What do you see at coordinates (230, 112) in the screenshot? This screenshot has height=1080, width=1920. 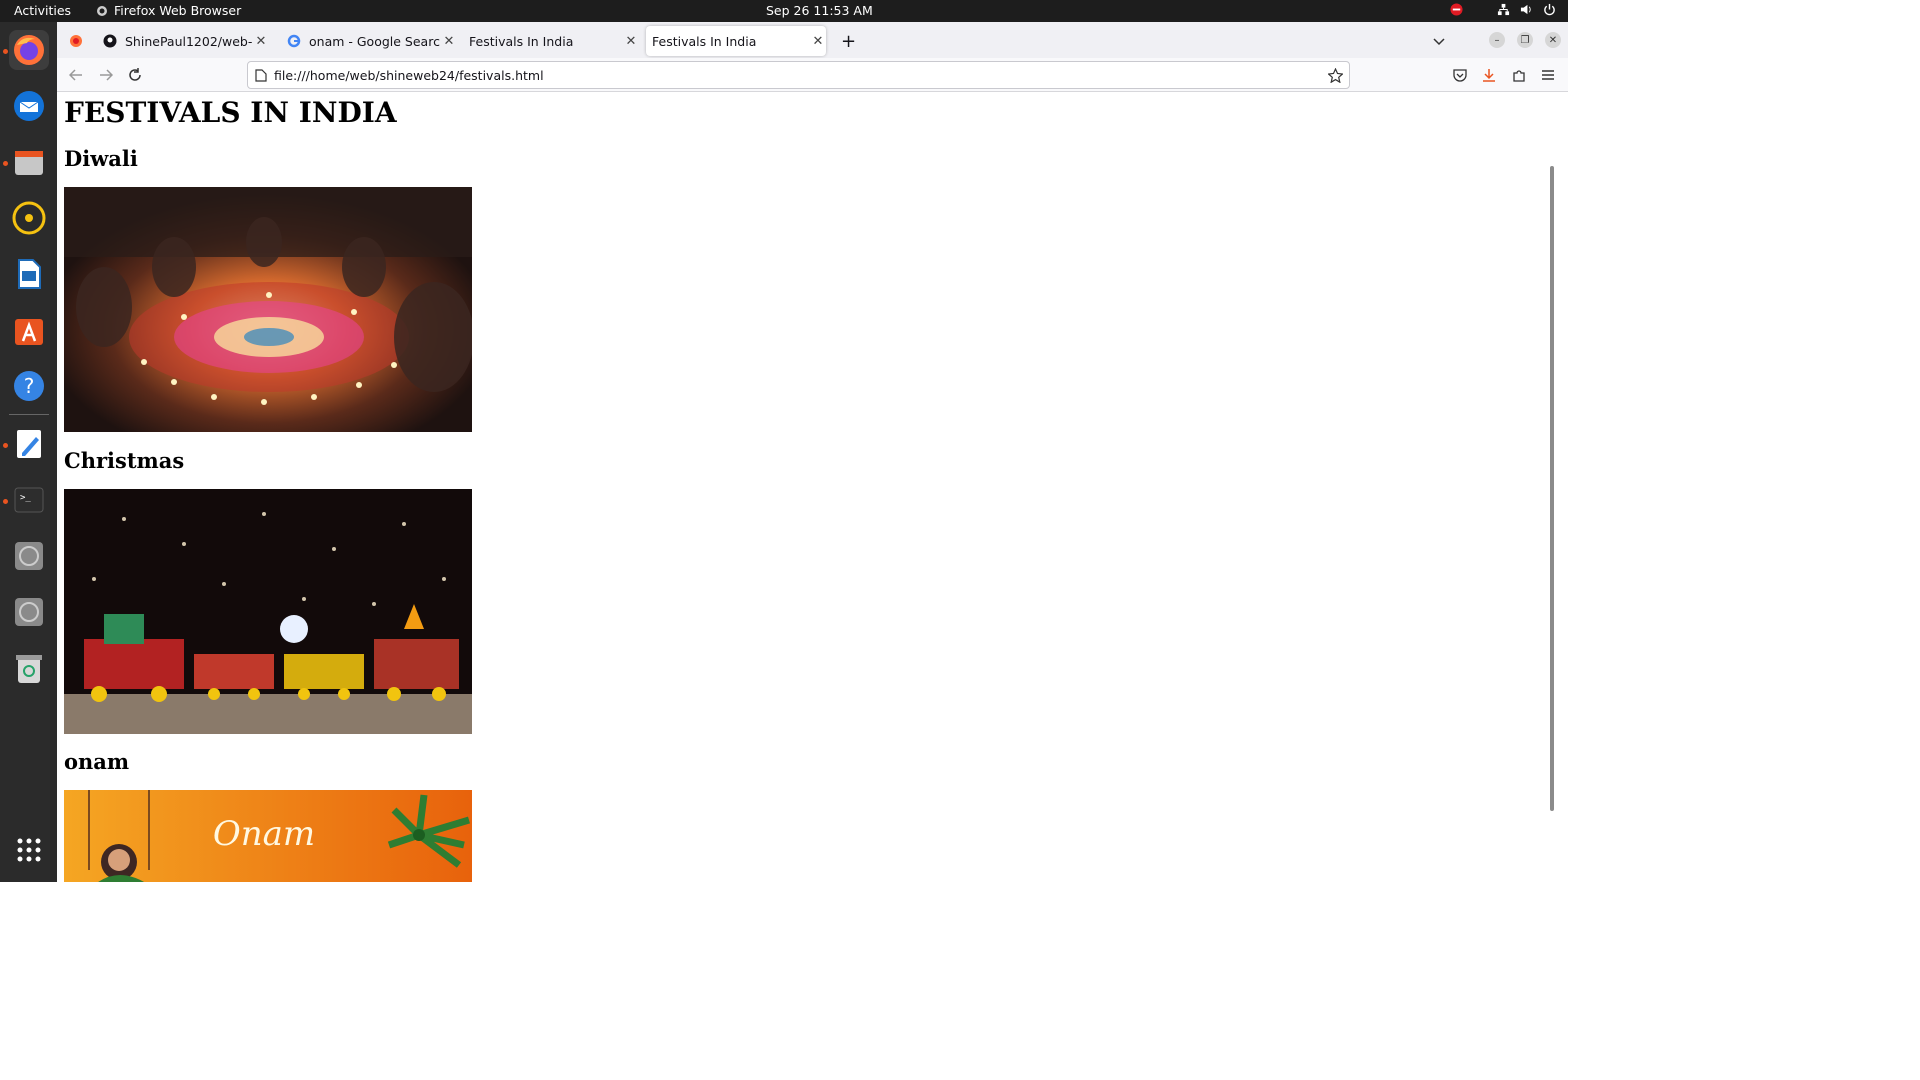 I see `page-title: FESTIVALS IN INDIA` at bounding box center [230, 112].